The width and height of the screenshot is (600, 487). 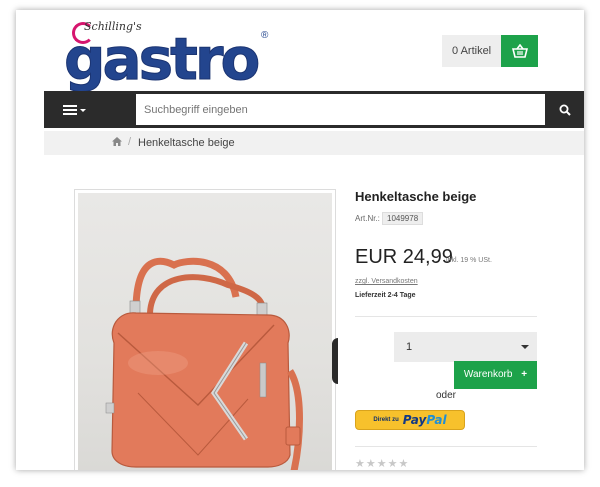 What do you see at coordinates (382, 463) in the screenshot?
I see `rating-stars-icon: ★★★★★` at bounding box center [382, 463].